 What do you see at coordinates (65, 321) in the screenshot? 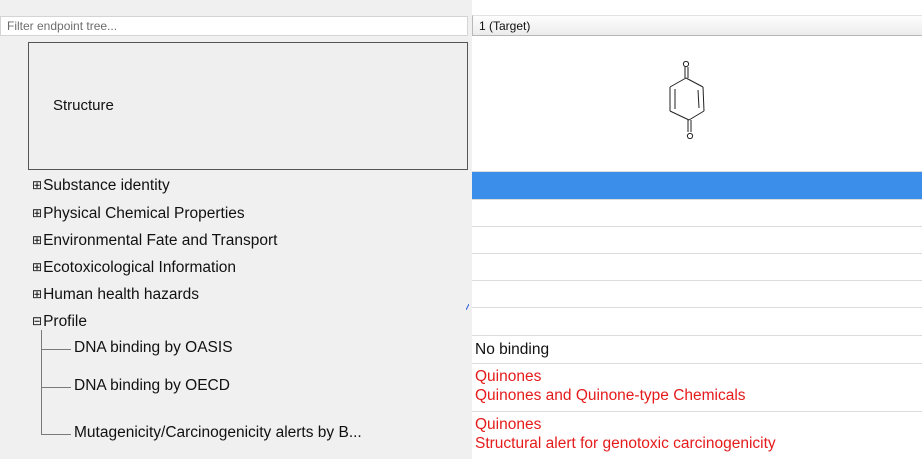
I see `tree-item-label: Profile` at bounding box center [65, 321].